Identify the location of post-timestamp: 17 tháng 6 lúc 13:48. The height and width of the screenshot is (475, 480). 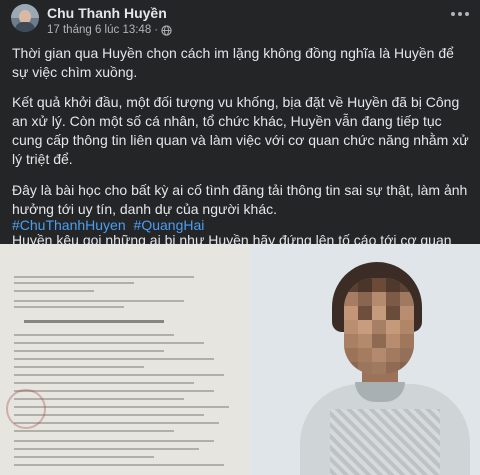
(99, 30).